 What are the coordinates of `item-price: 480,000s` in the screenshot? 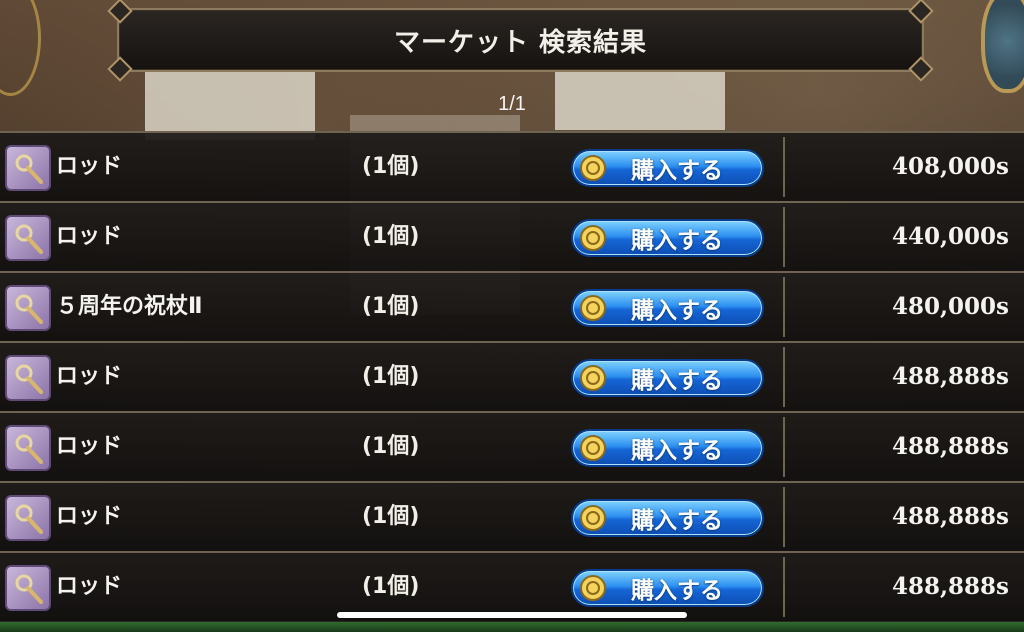 It's located at (950, 306).